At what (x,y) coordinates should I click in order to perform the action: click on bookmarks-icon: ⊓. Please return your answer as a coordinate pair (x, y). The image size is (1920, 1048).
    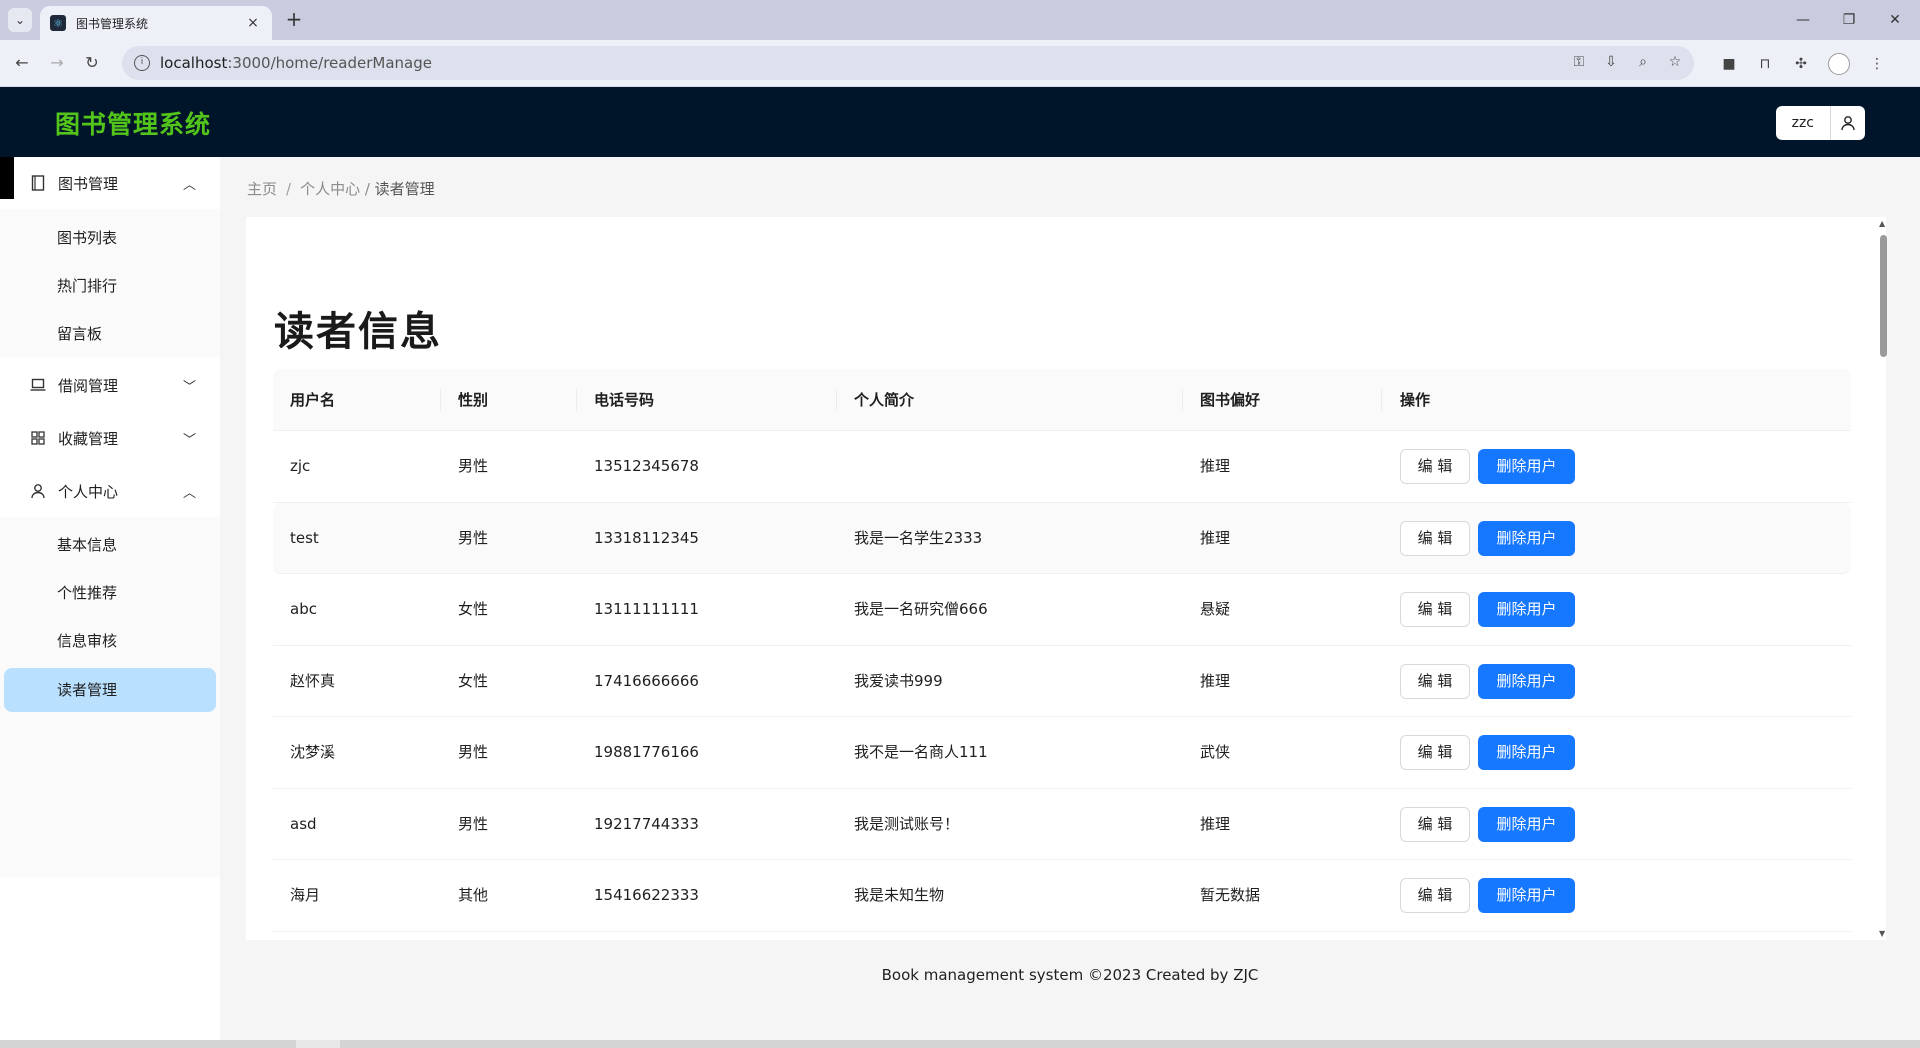
    Looking at the image, I should click on (1765, 64).